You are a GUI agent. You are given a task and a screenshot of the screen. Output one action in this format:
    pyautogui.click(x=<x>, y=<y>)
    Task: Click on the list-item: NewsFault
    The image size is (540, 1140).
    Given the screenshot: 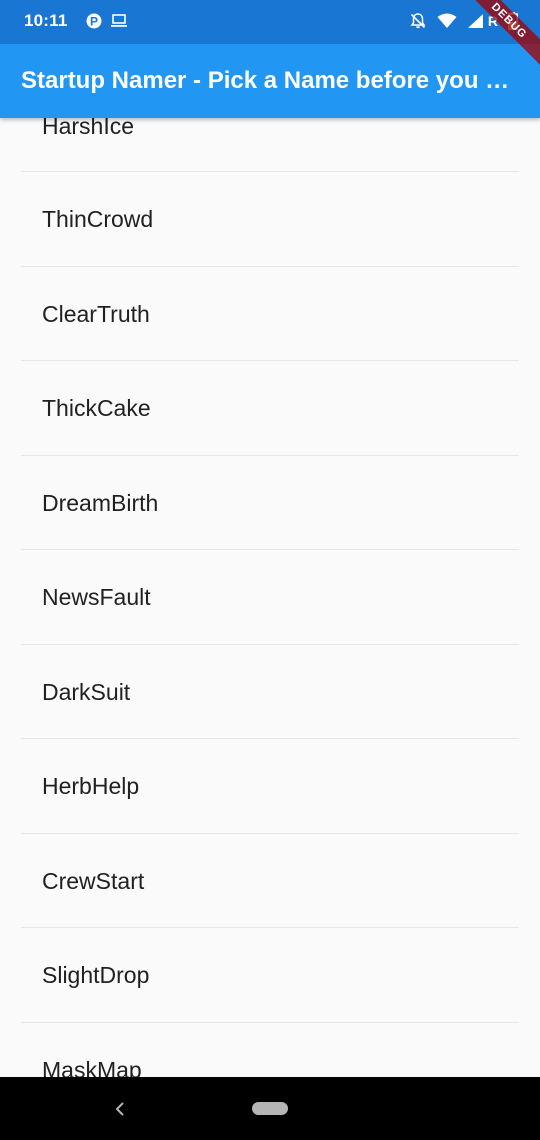 What is the action you would take?
    pyautogui.click(x=270, y=597)
    